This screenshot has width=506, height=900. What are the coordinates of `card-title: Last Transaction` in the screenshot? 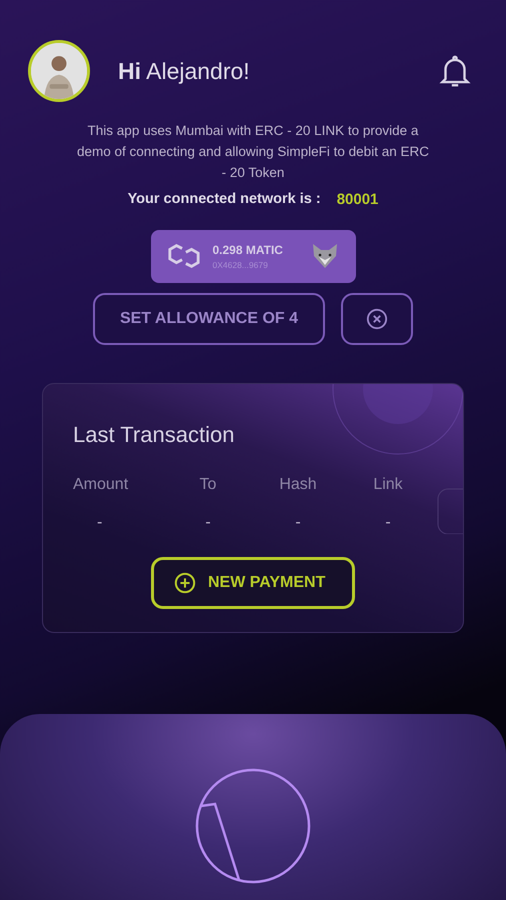 It's located at (154, 434).